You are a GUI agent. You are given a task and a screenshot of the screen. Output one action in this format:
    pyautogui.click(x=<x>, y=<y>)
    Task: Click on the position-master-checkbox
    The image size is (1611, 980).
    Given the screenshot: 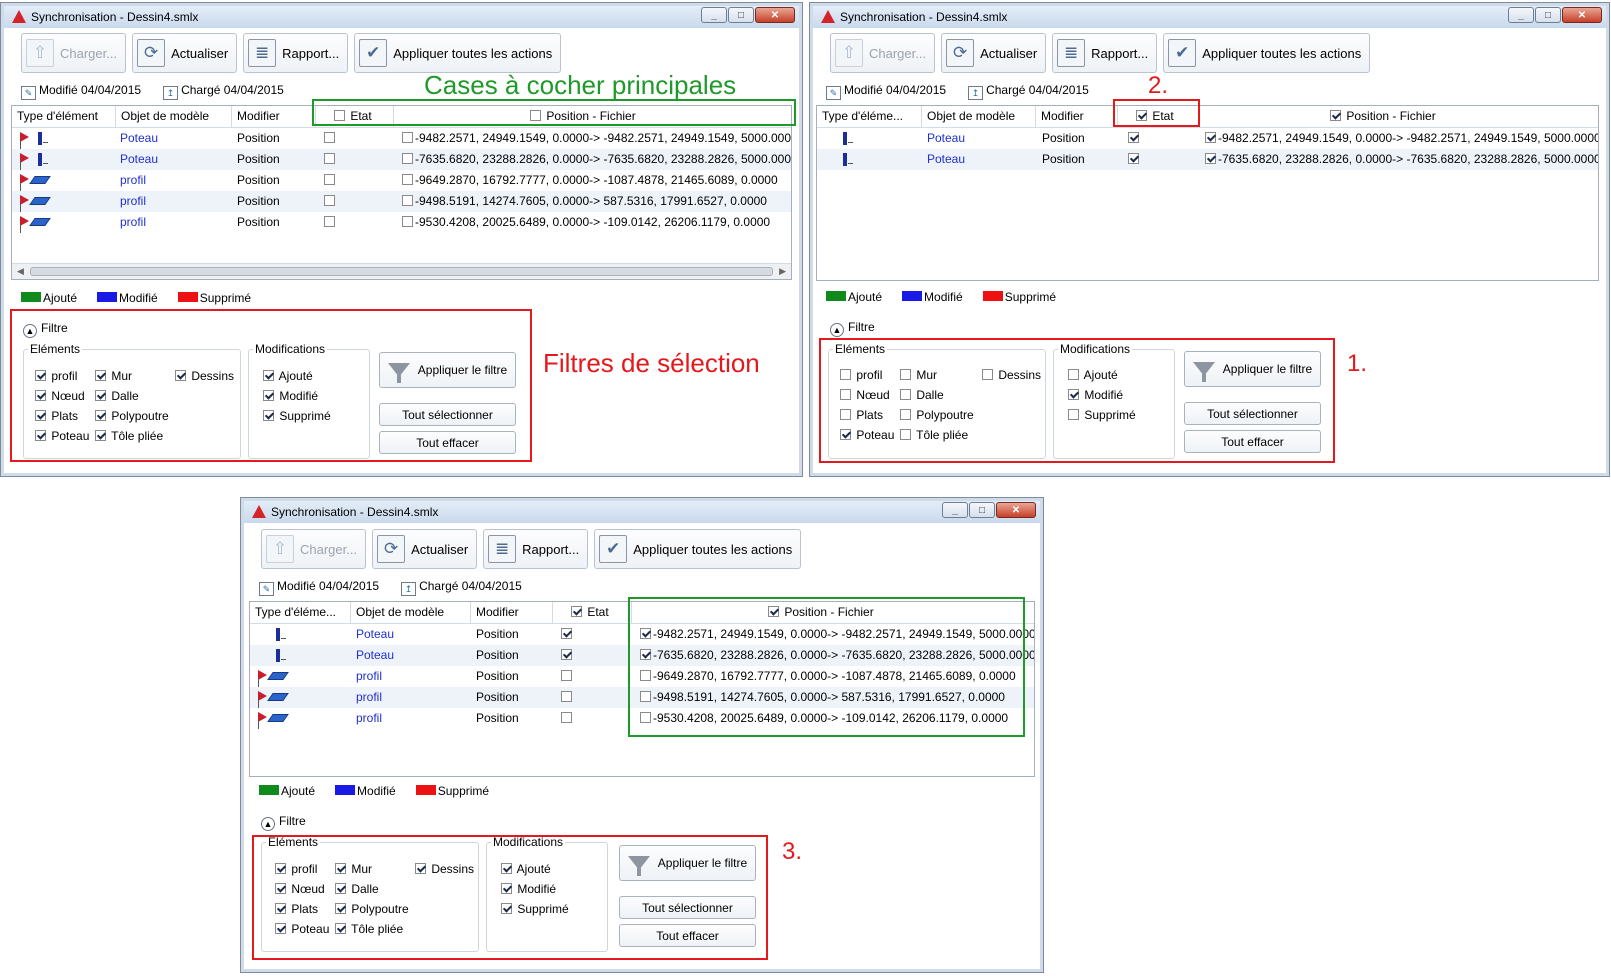 What is the action you would take?
    pyautogui.click(x=1335, y=115)
    